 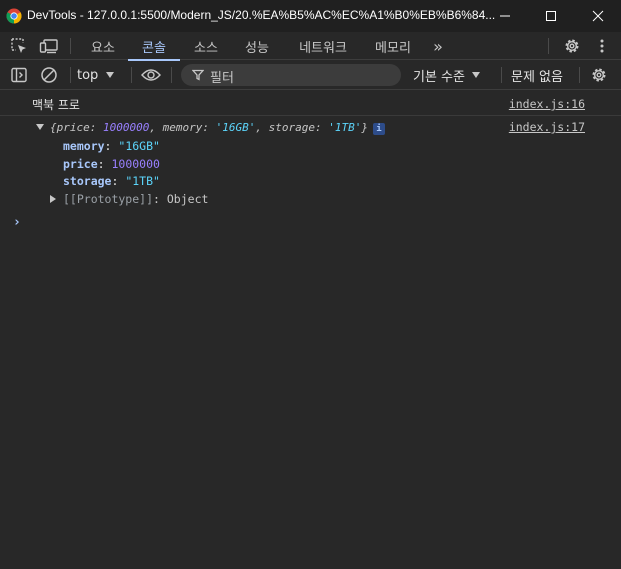 I want to click on tab-memory: 메모리, so click(x=393, y=46).